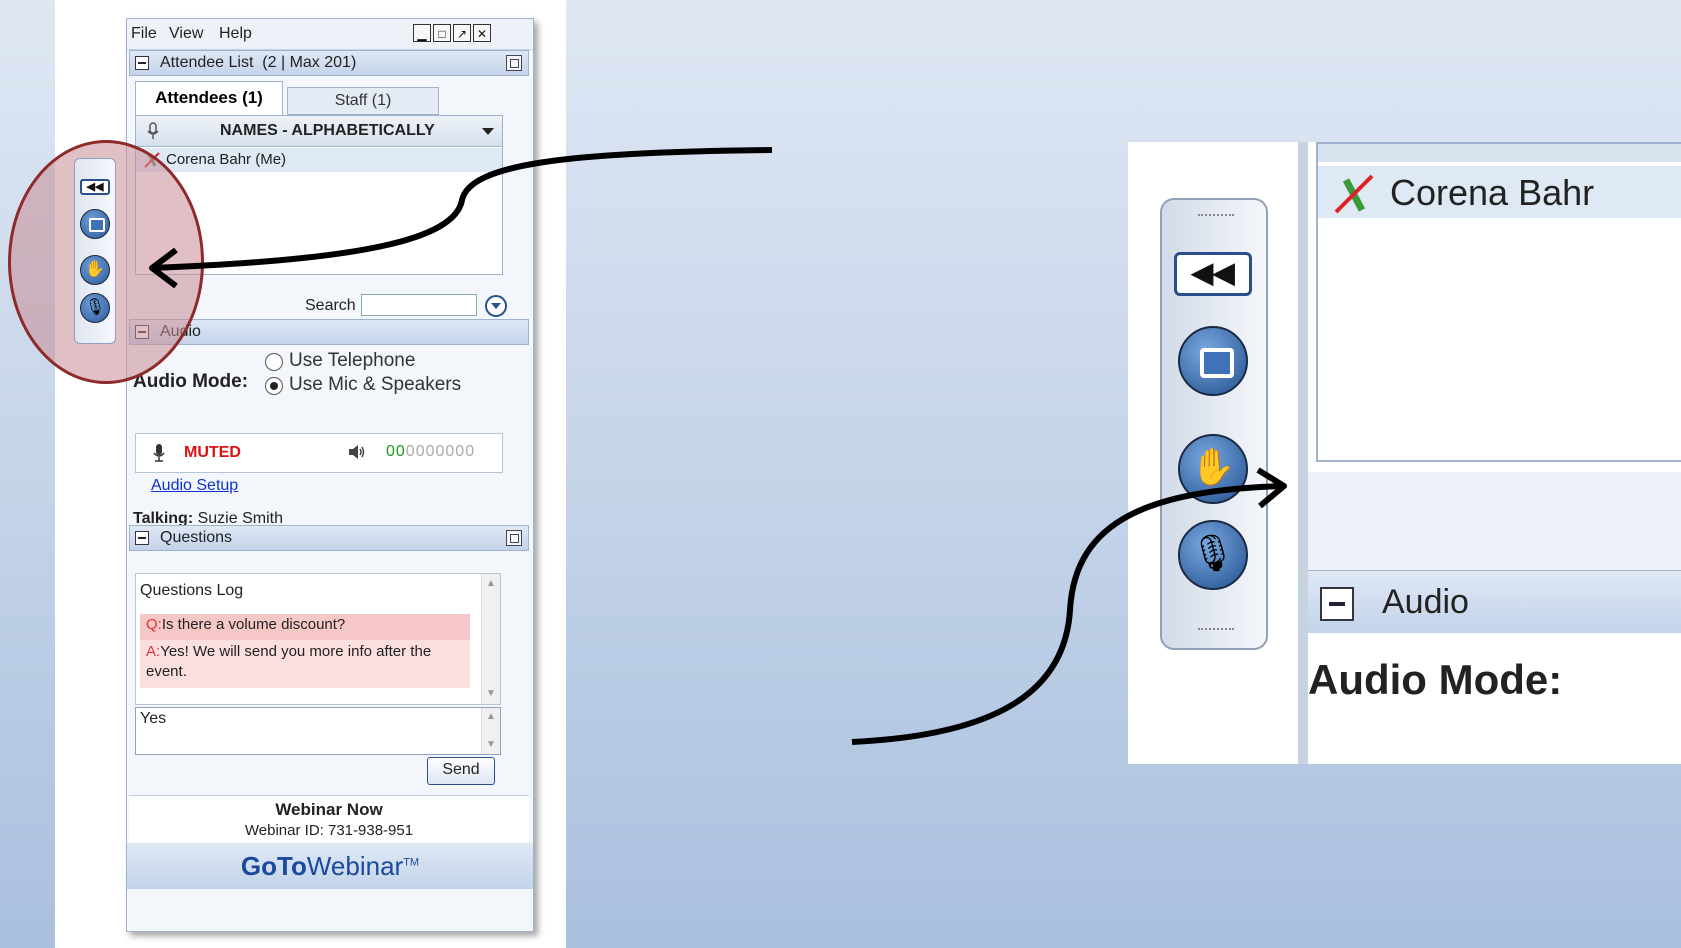 This screenshot has height=948, width=1681. What do you see at coordinates (442, 33) in the screenshot?
I see `restore-button: □` at bounding box center [442, 33].